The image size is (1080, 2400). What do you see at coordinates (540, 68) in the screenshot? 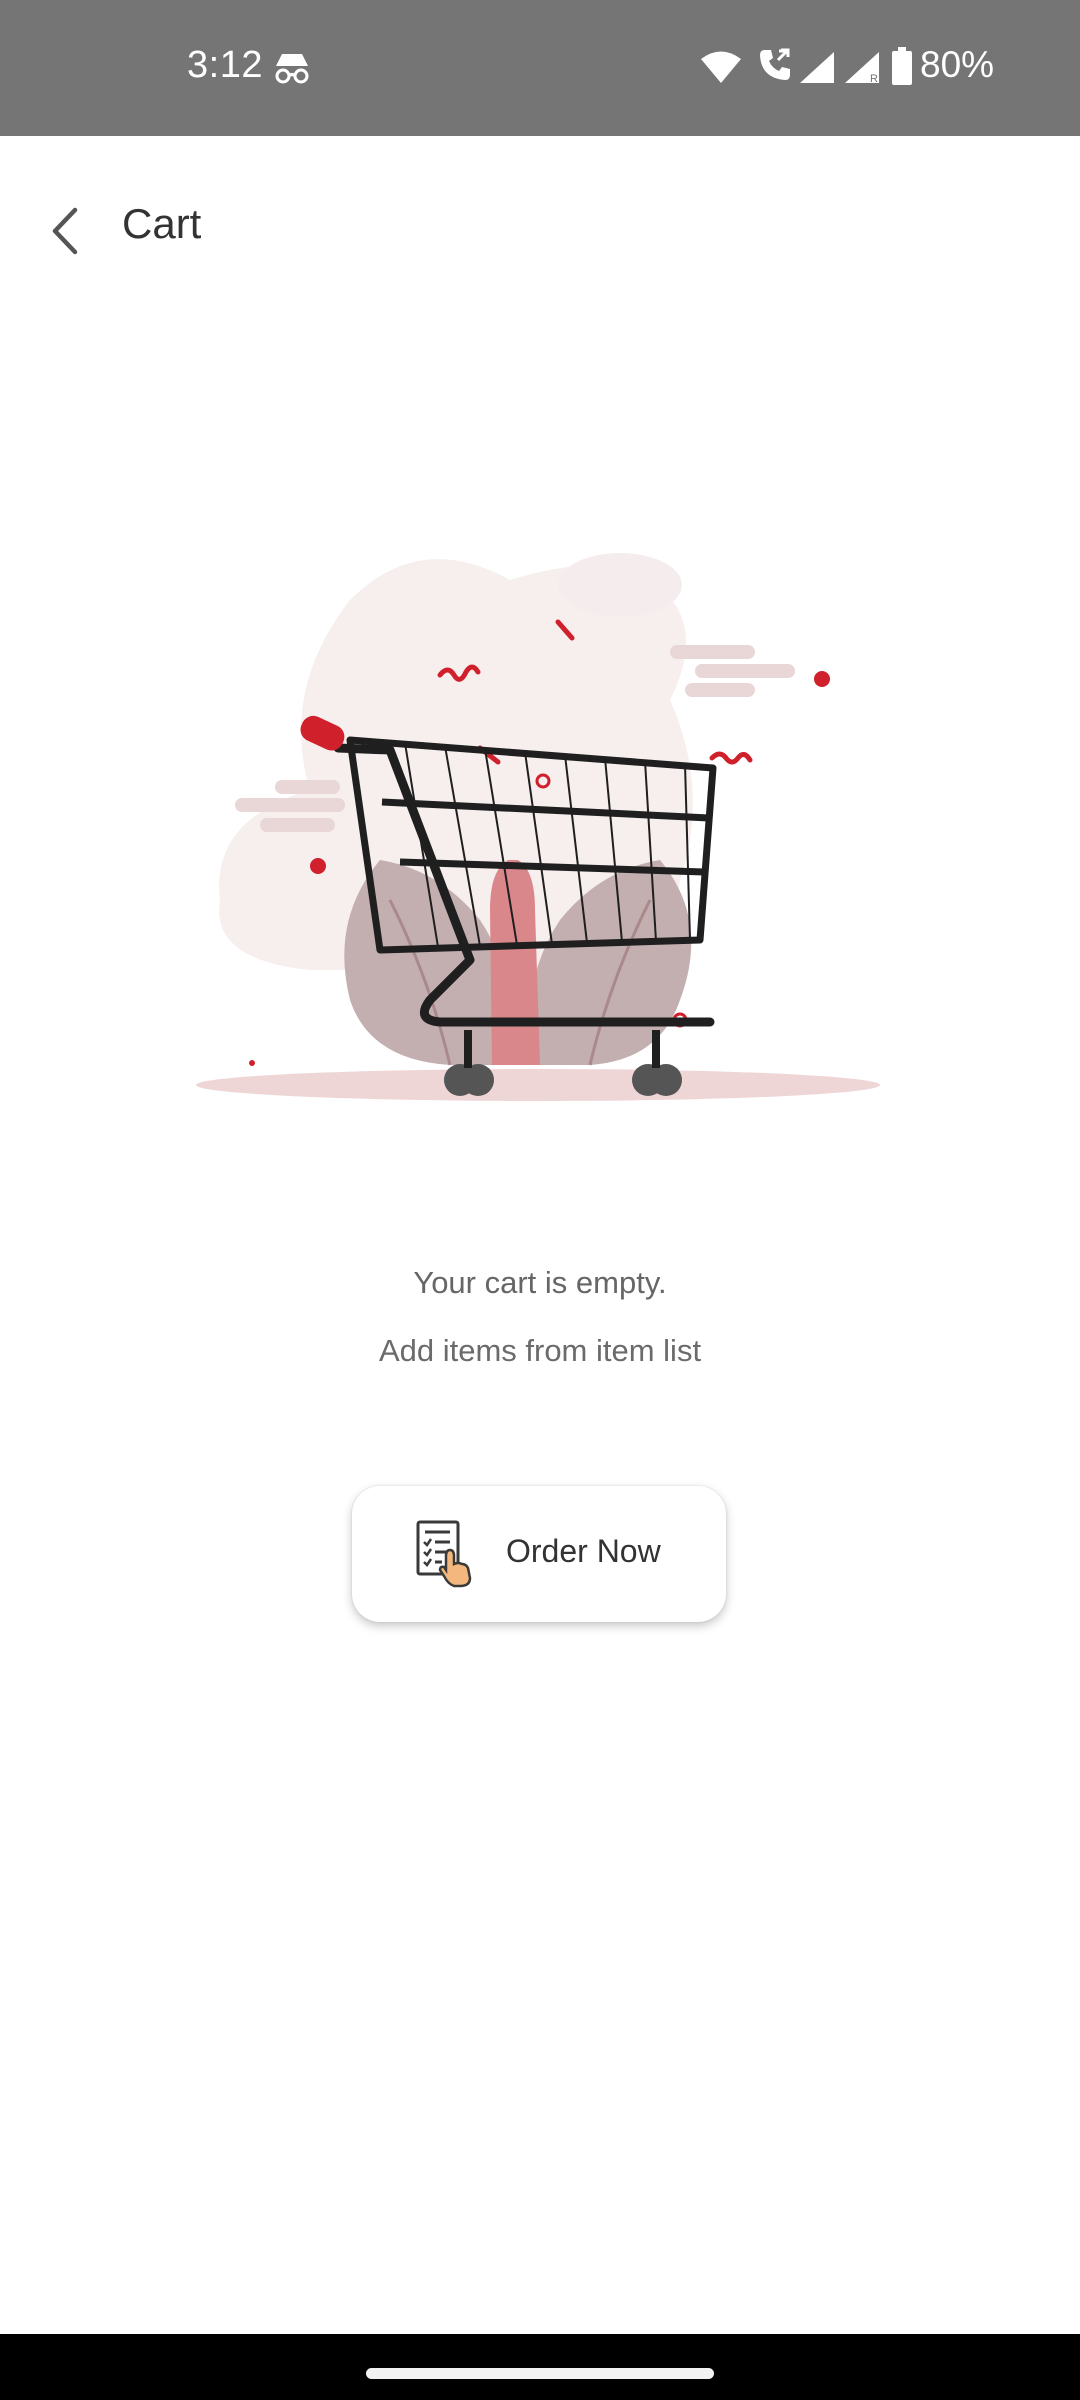
I see `status-bar: 3:12 R 80%` at bounding box center [540, 68].